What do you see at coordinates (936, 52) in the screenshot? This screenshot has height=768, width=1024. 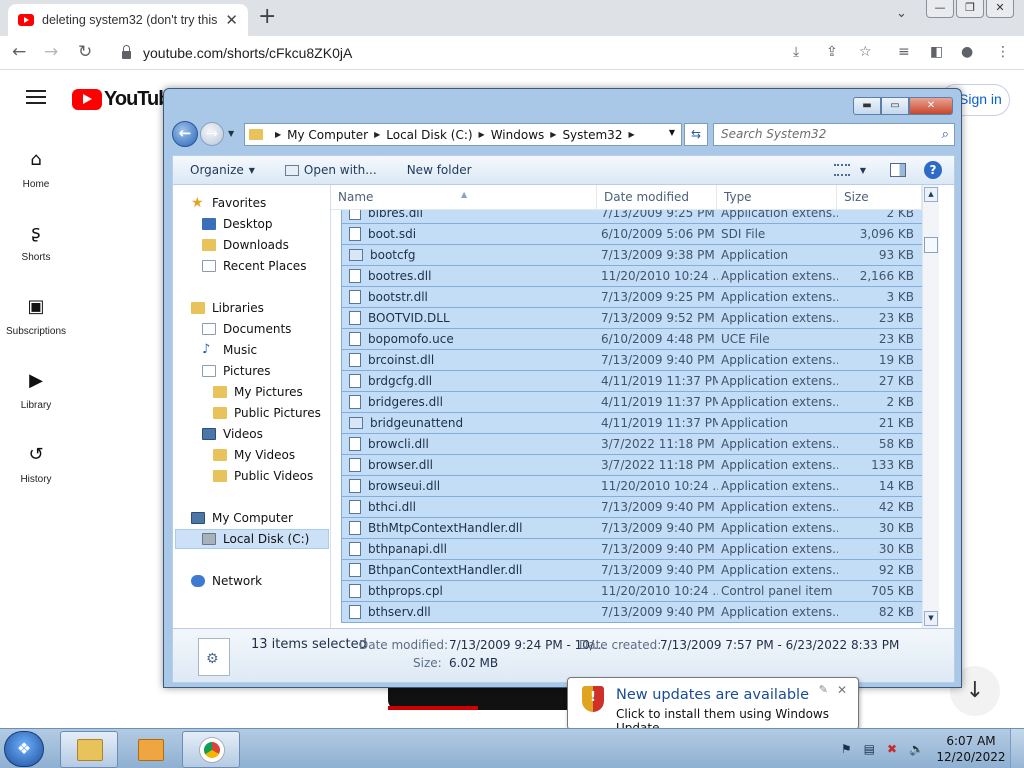 I see `side-panel-icon: ◧` at bounding box center [936, 52].